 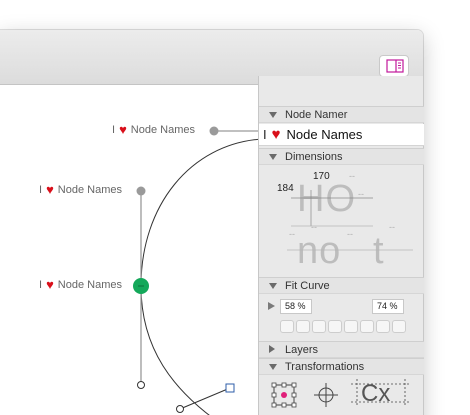 I want to click on dimension-dash: --, so click(x=352, y=176).